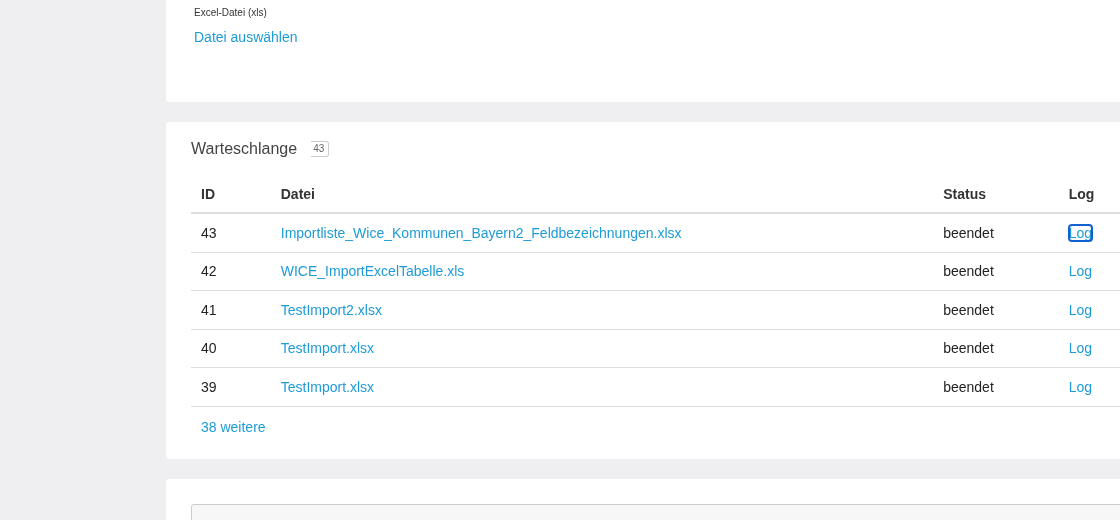 The image size is (1120, 520). I want to click on column-header: Datei, so click(602, 194).